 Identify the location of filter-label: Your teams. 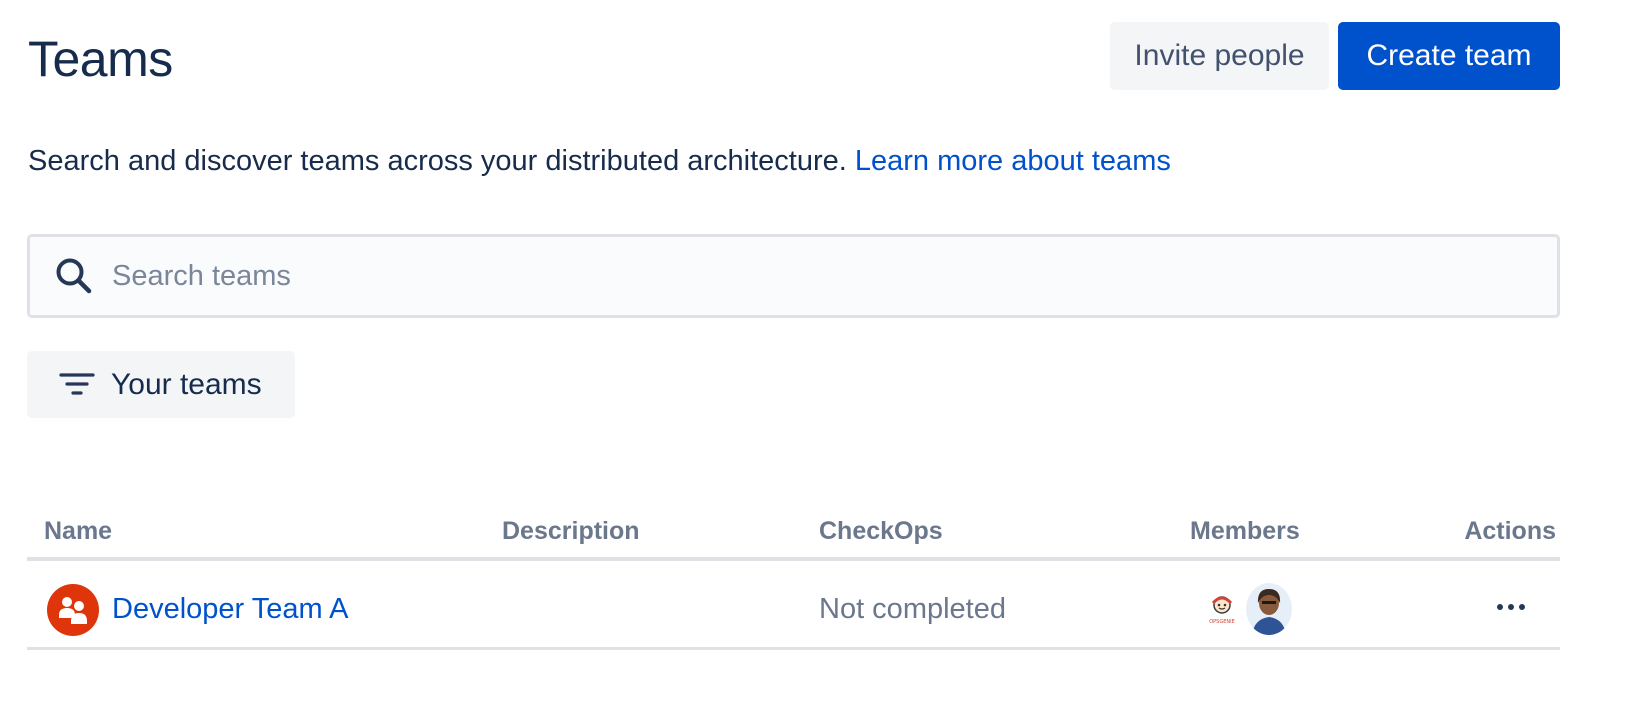
(186, 384).